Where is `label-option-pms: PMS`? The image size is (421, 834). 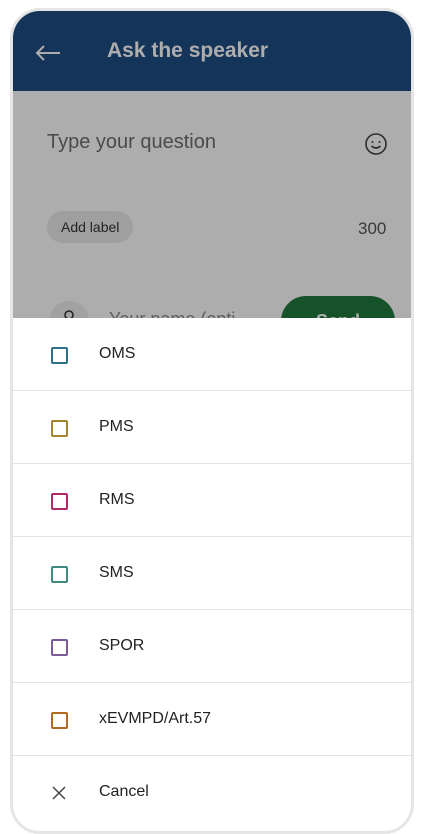
label-option-pms: PMS is located at coordinates (212, 427).